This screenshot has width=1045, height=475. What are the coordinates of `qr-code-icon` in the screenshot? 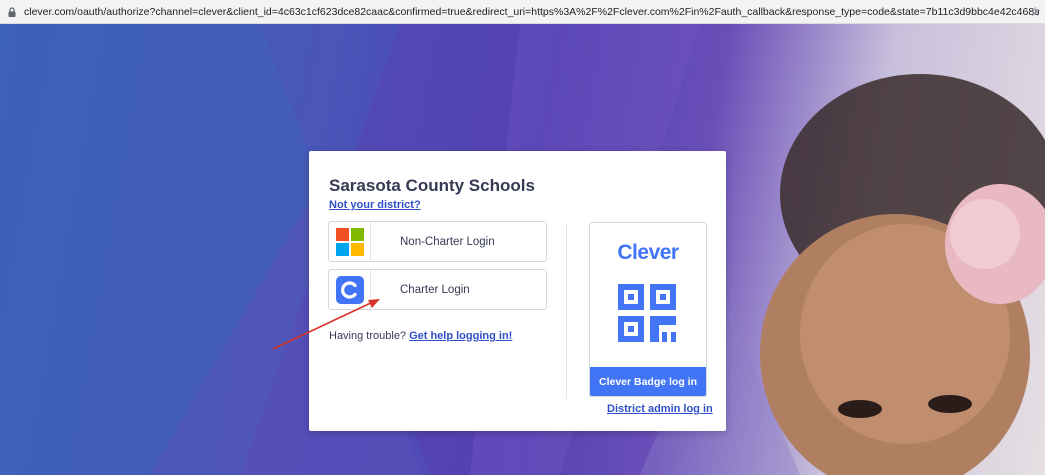 It's located at (647, 313).